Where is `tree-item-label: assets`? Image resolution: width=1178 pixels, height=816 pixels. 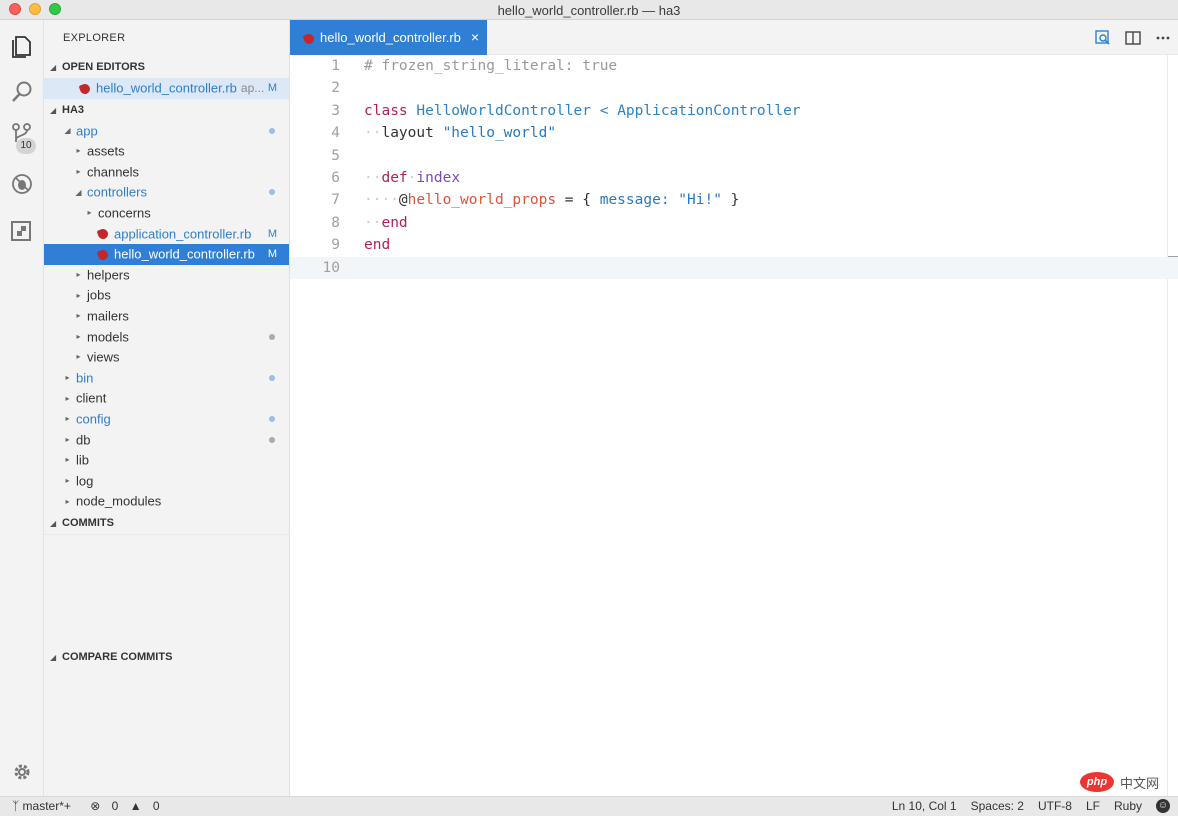
tree-item-label: assets is located at coordinates (106, 151).